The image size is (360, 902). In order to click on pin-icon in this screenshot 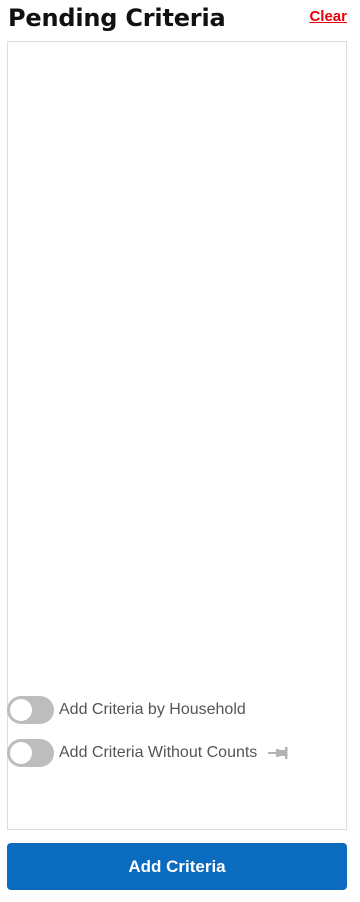, I will do `click(278, 753)`.